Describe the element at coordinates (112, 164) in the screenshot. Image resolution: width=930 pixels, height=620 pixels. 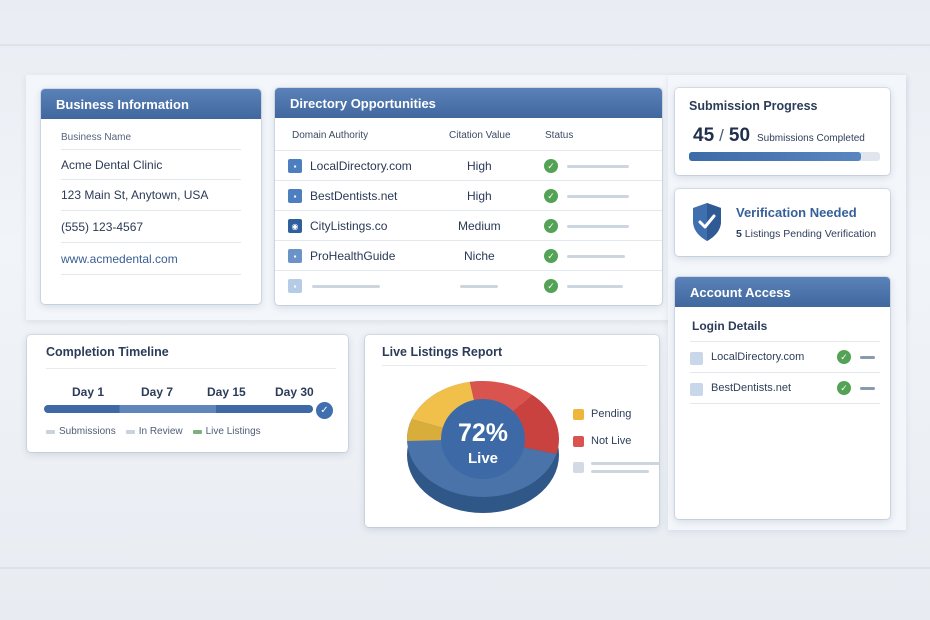
I see `business-name-value: Acme Dental Clinic` at that location.